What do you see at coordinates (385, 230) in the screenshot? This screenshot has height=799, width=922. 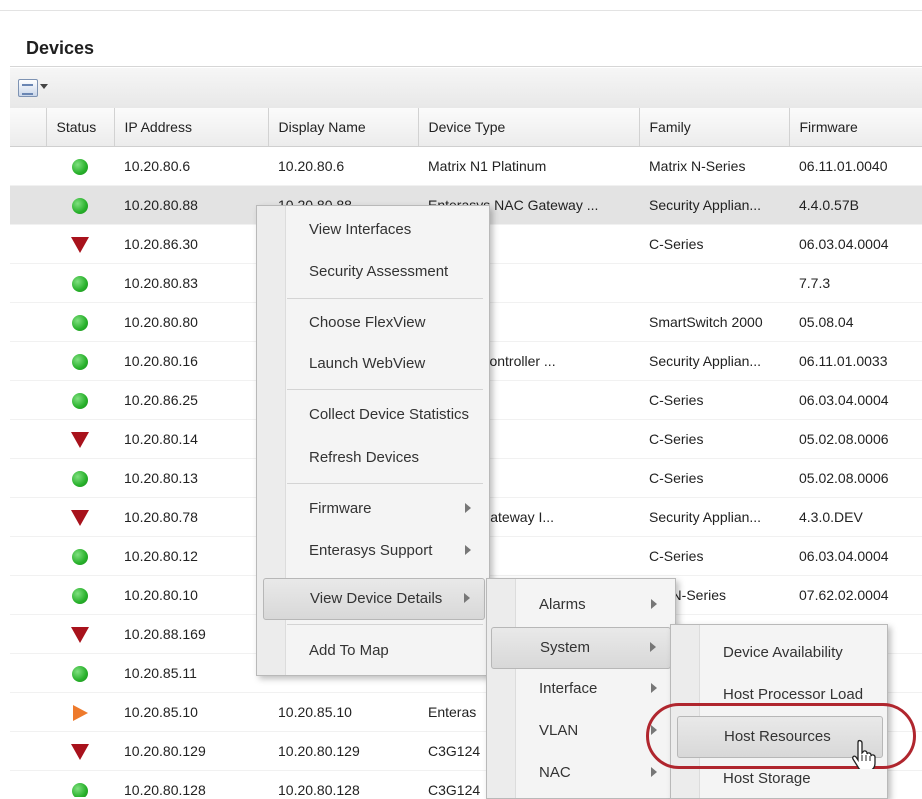 I see `menu-item-view-interfaces: View Interfaces` at bounding box center [385, 230].